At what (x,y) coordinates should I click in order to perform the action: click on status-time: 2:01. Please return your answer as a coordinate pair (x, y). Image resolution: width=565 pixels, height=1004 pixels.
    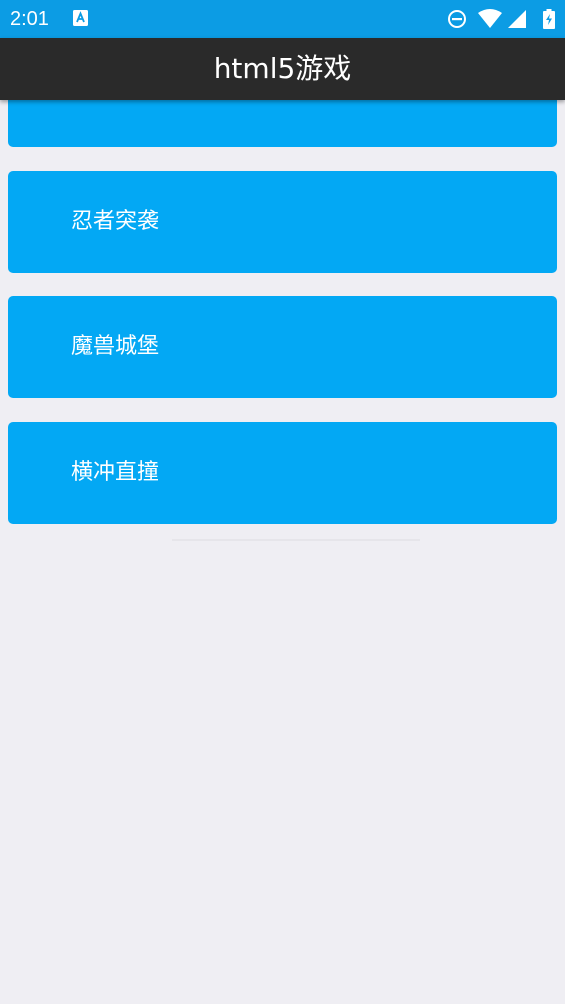
    Looking at the image, I should click on (29, 19).